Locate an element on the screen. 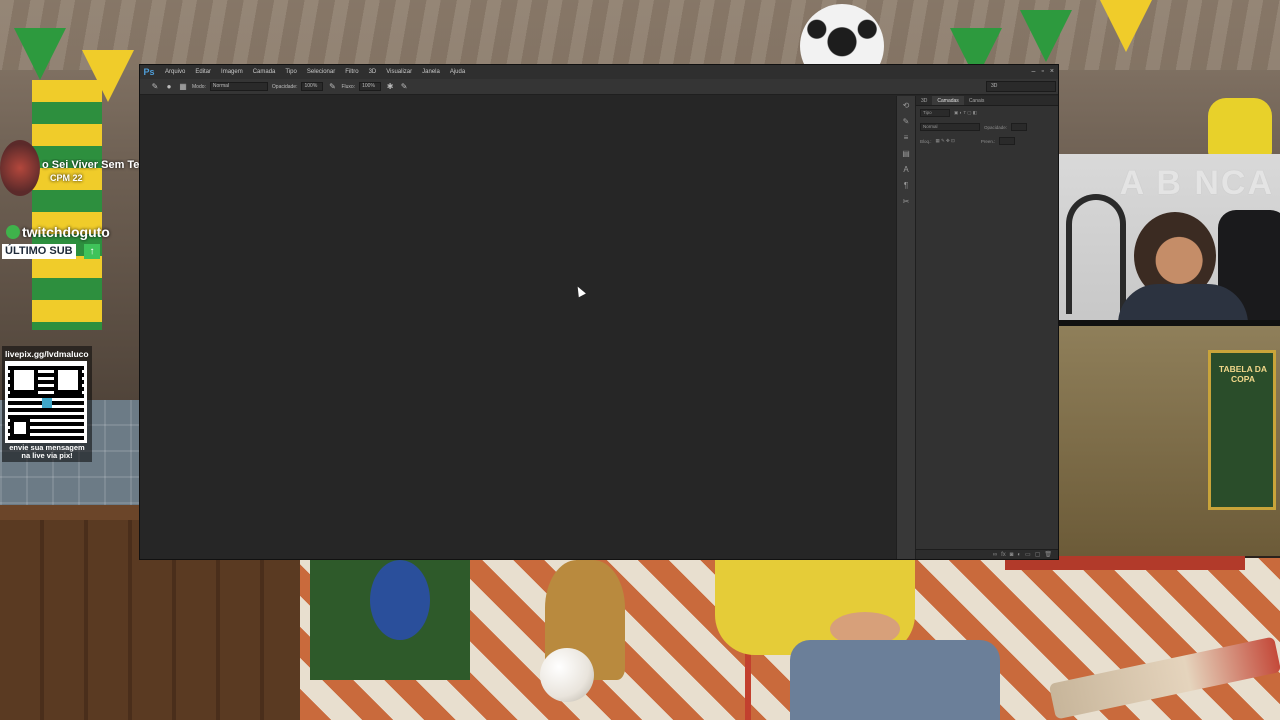 This screenshot has height=720, width=1280. folder-icon: ▭ is located at coordinates (1028, 554).